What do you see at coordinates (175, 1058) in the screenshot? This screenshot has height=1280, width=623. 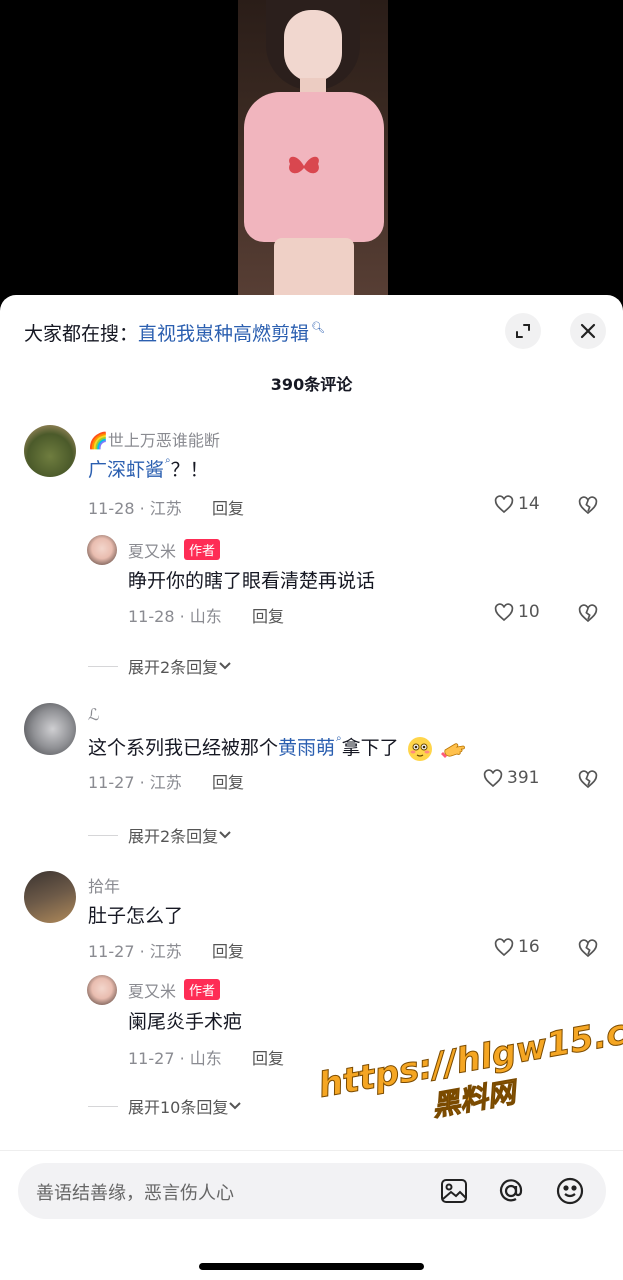 I see `reply-meta: 11-27 · 山东` at bounding box center [175, 1058].